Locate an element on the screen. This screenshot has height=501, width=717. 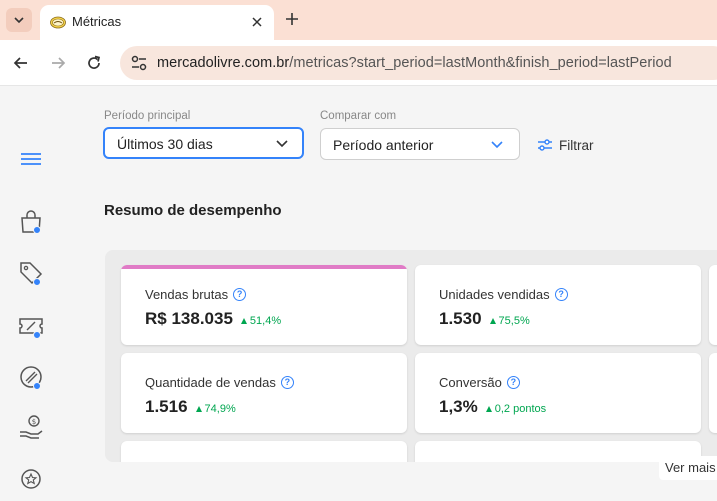
tab-search-button is located at coordinates (19, 20).